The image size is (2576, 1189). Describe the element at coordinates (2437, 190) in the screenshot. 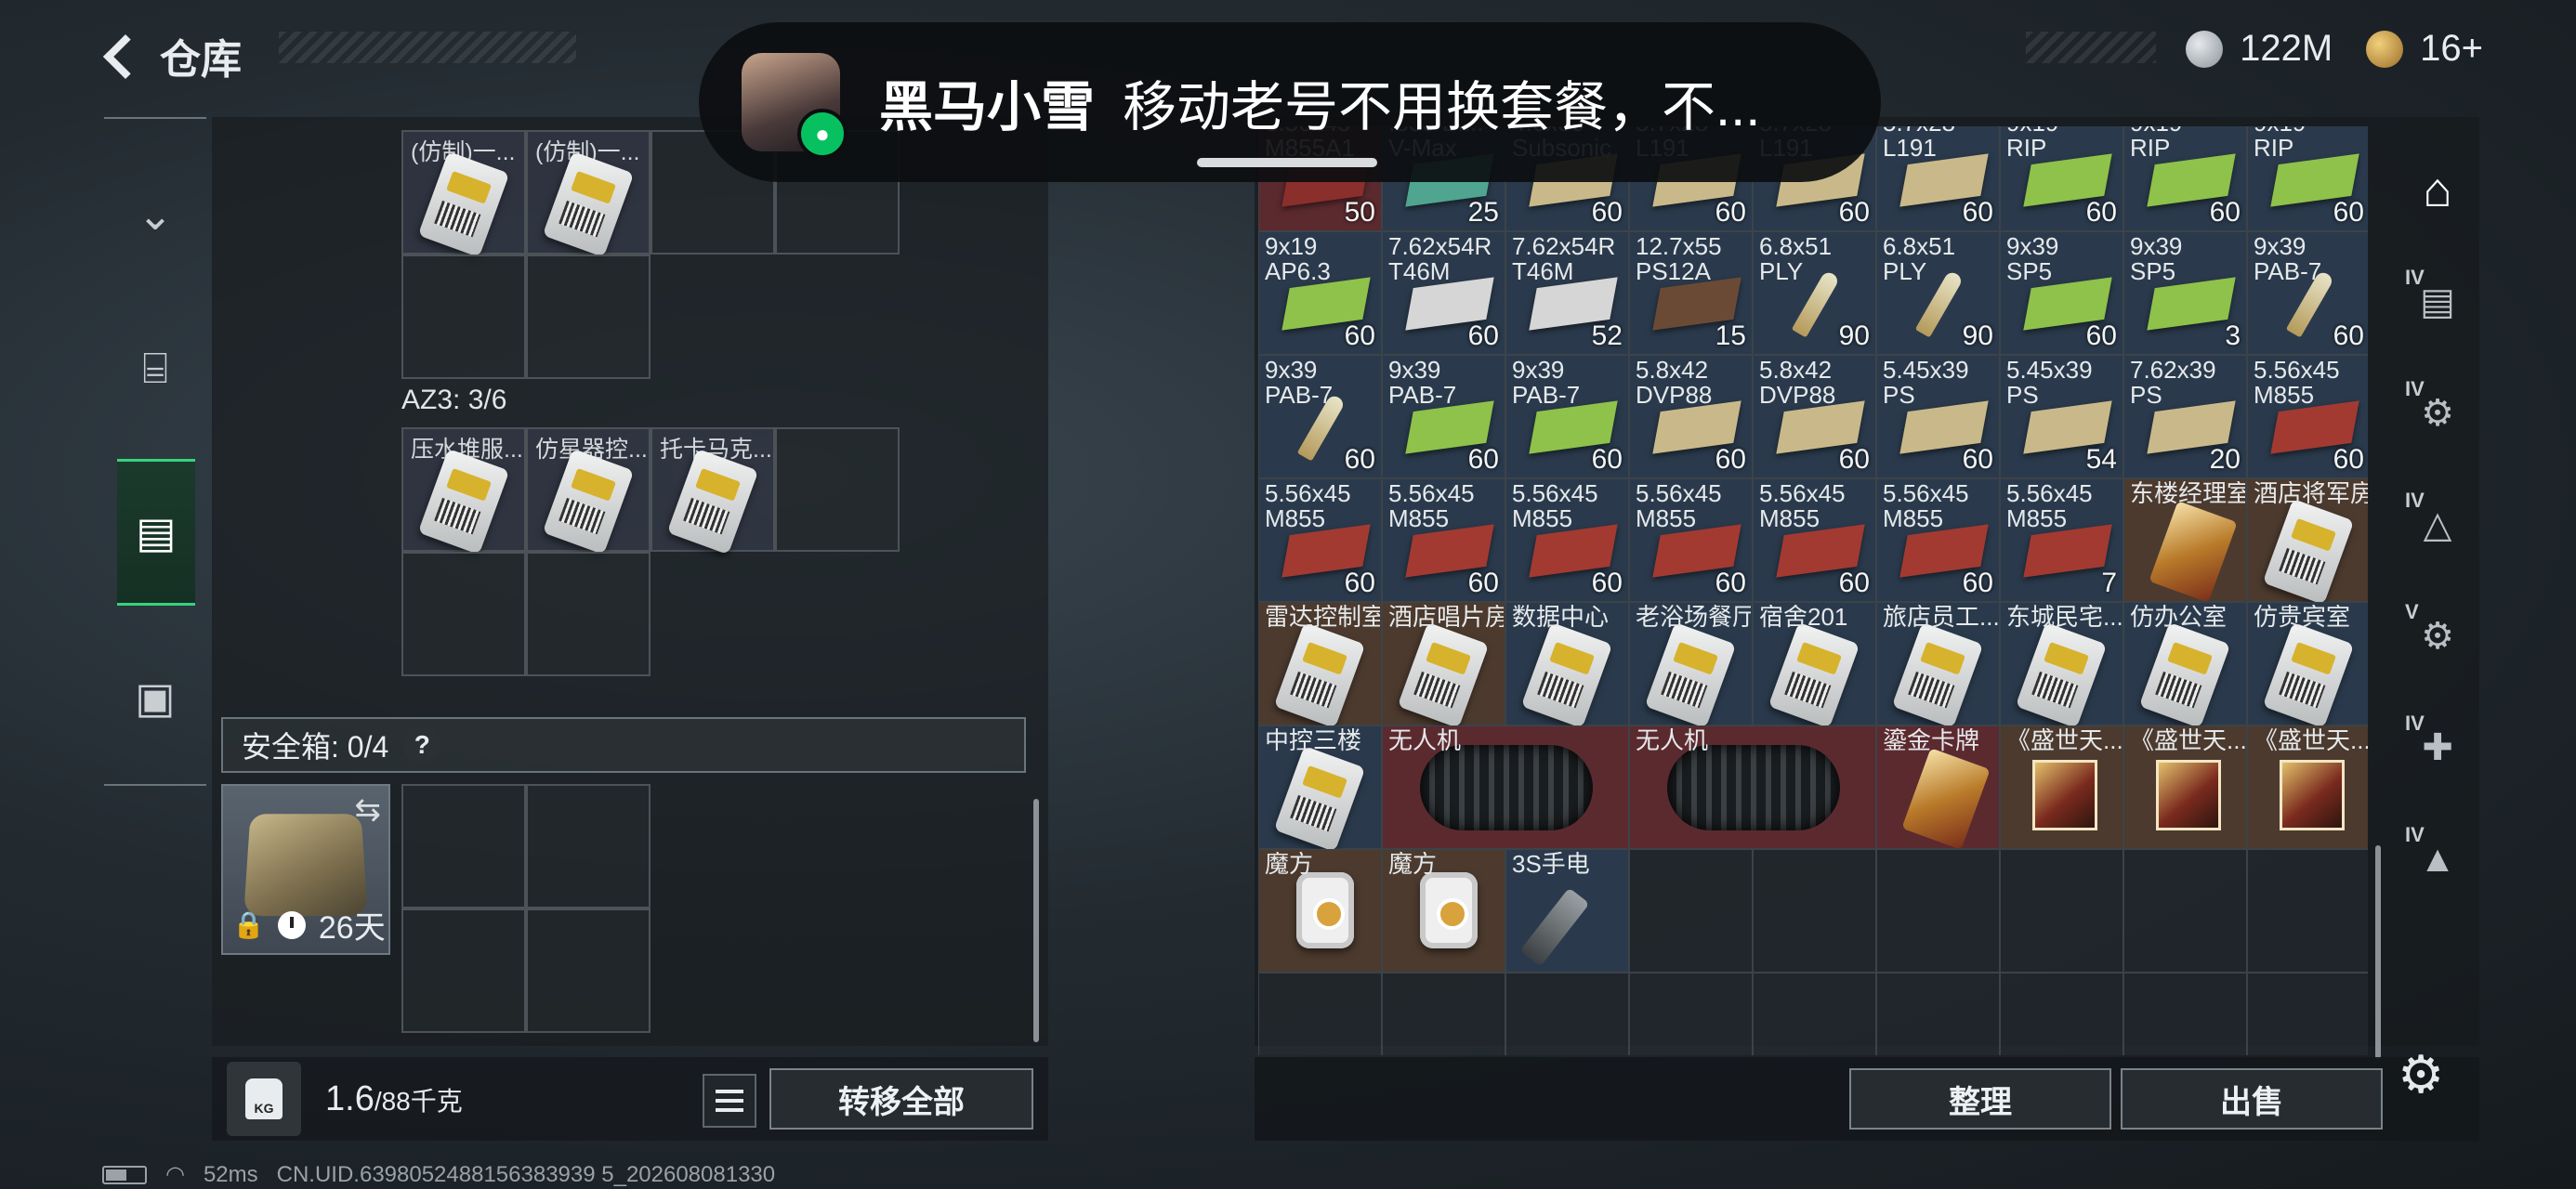

I see `storage-tab: ⌂` at that location.